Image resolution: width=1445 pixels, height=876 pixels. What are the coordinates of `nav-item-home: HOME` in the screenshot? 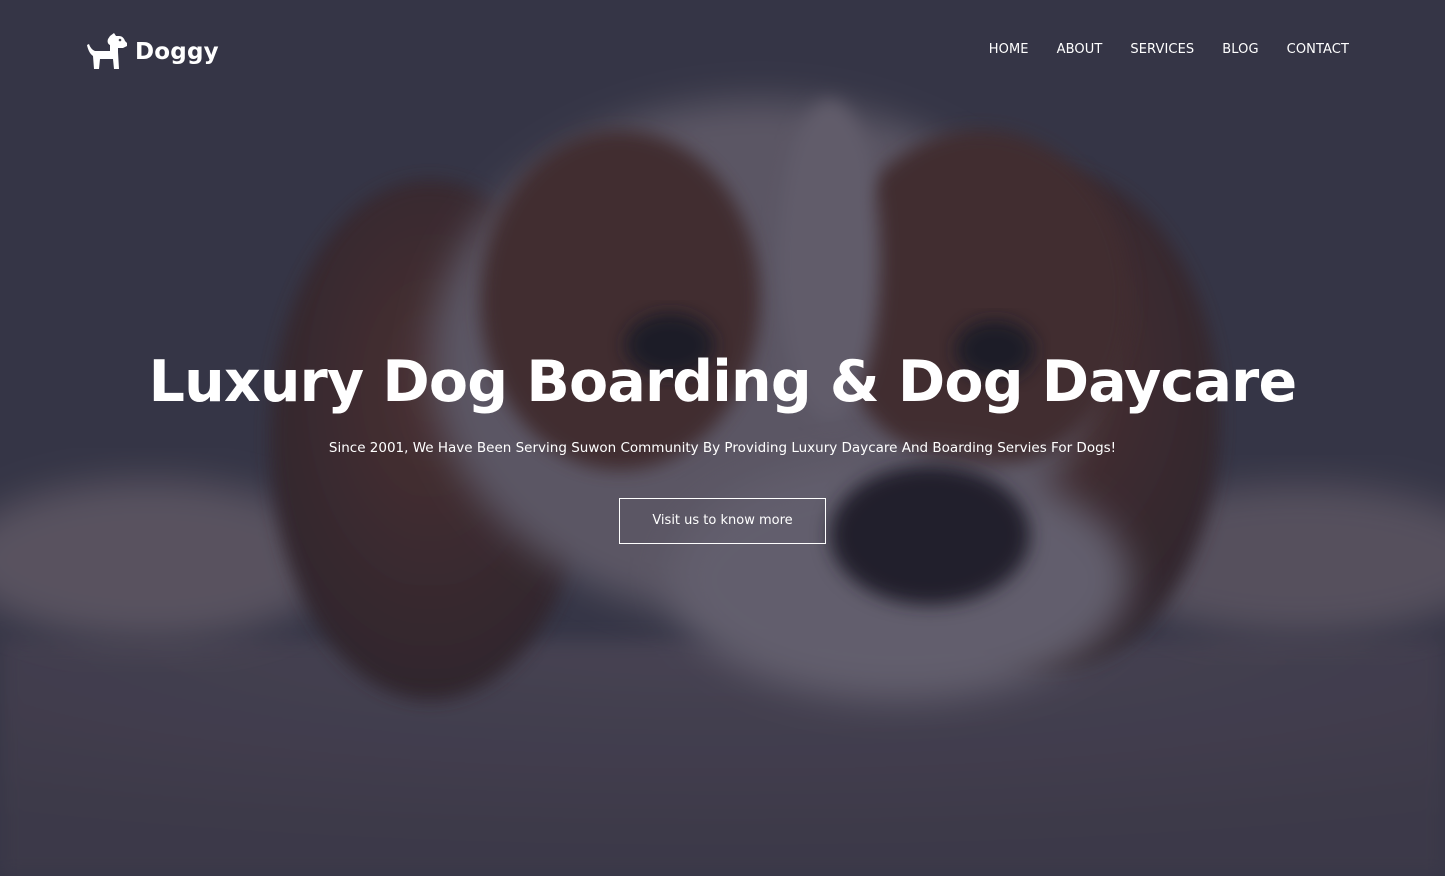 It's located at (1009, 49).